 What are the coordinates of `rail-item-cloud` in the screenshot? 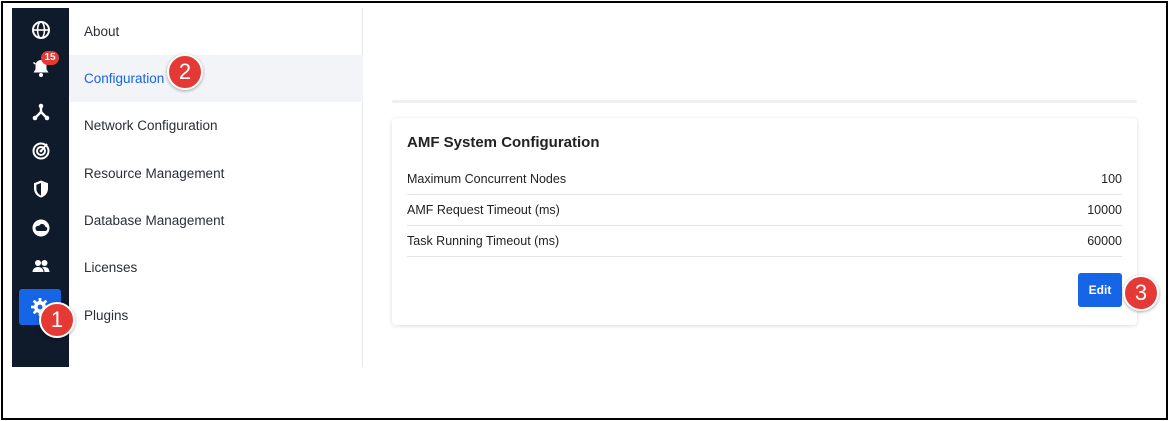 It's located at (40, 228).